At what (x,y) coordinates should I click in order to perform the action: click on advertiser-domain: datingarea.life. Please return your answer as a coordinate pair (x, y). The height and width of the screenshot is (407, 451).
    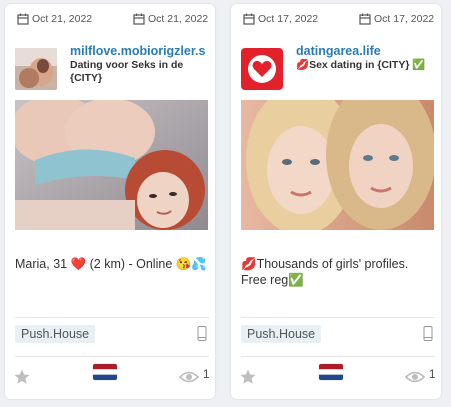
    Looking at the image, I should click on (366, 51).